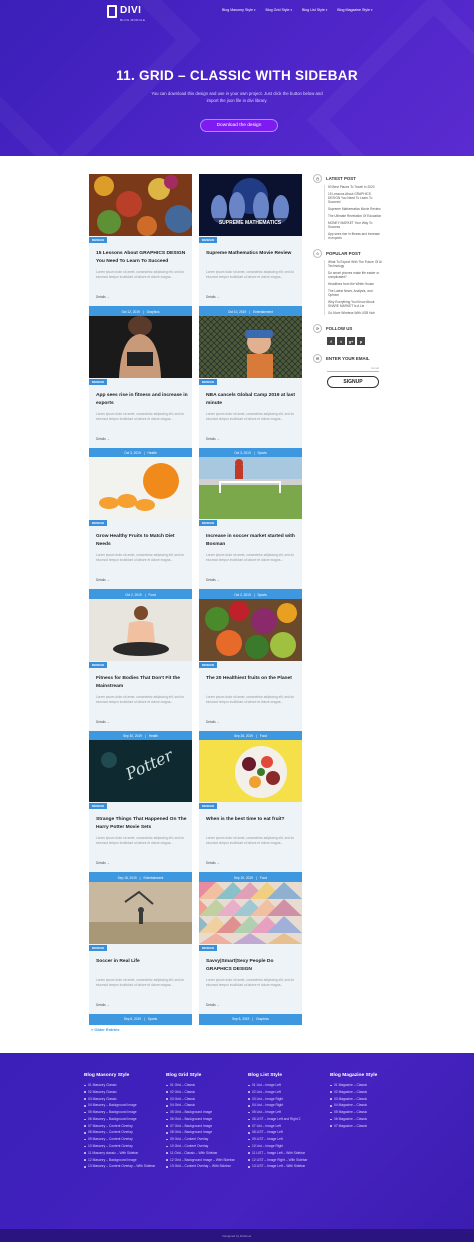 The height and width of the screenshot is (1242, 474). Describe the element at coordinates (341, 341) in the screenshot. I see `twitter-icon: t` at that location.